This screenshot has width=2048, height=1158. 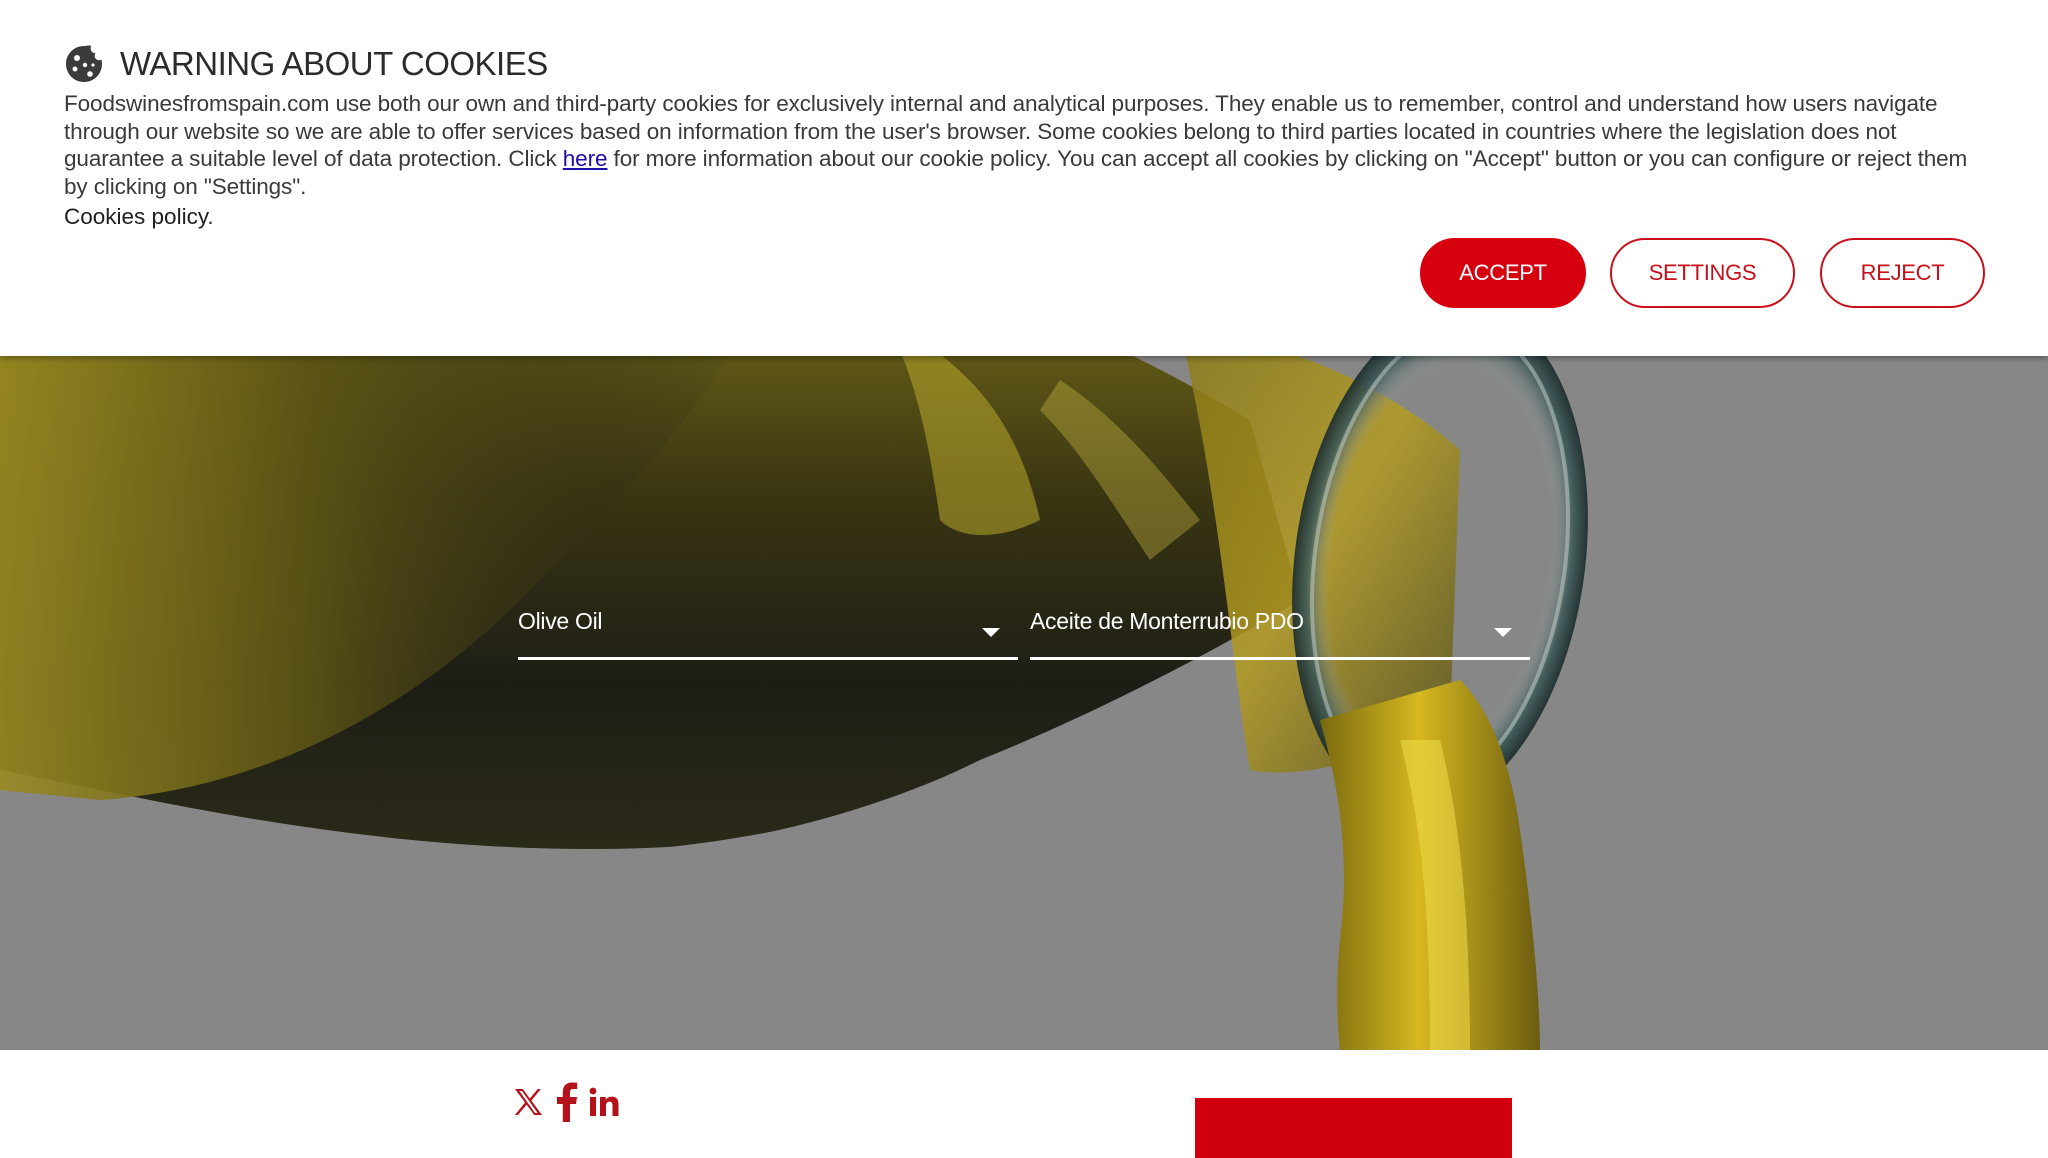 I want to click on reject-button: REJECT, so click(x=1902, y=273).